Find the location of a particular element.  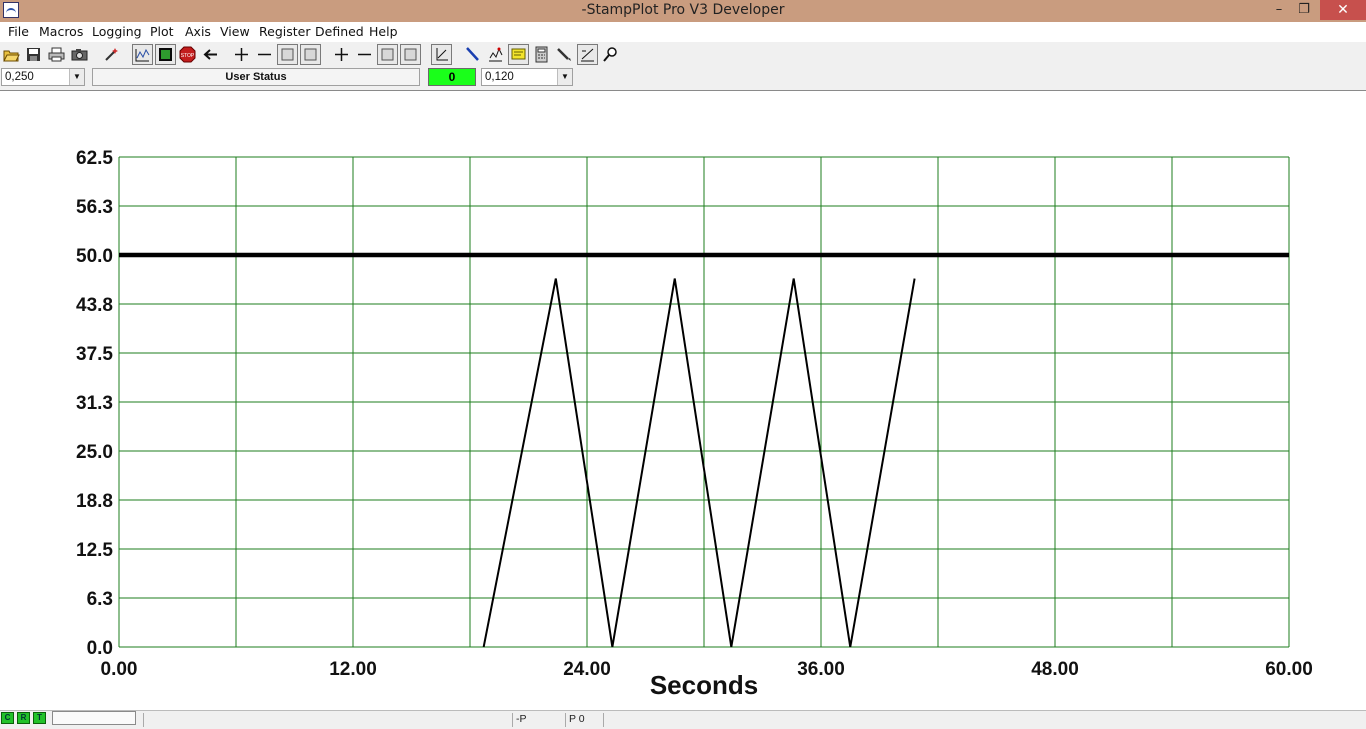

wand-button is located at coordinates (111, 54).